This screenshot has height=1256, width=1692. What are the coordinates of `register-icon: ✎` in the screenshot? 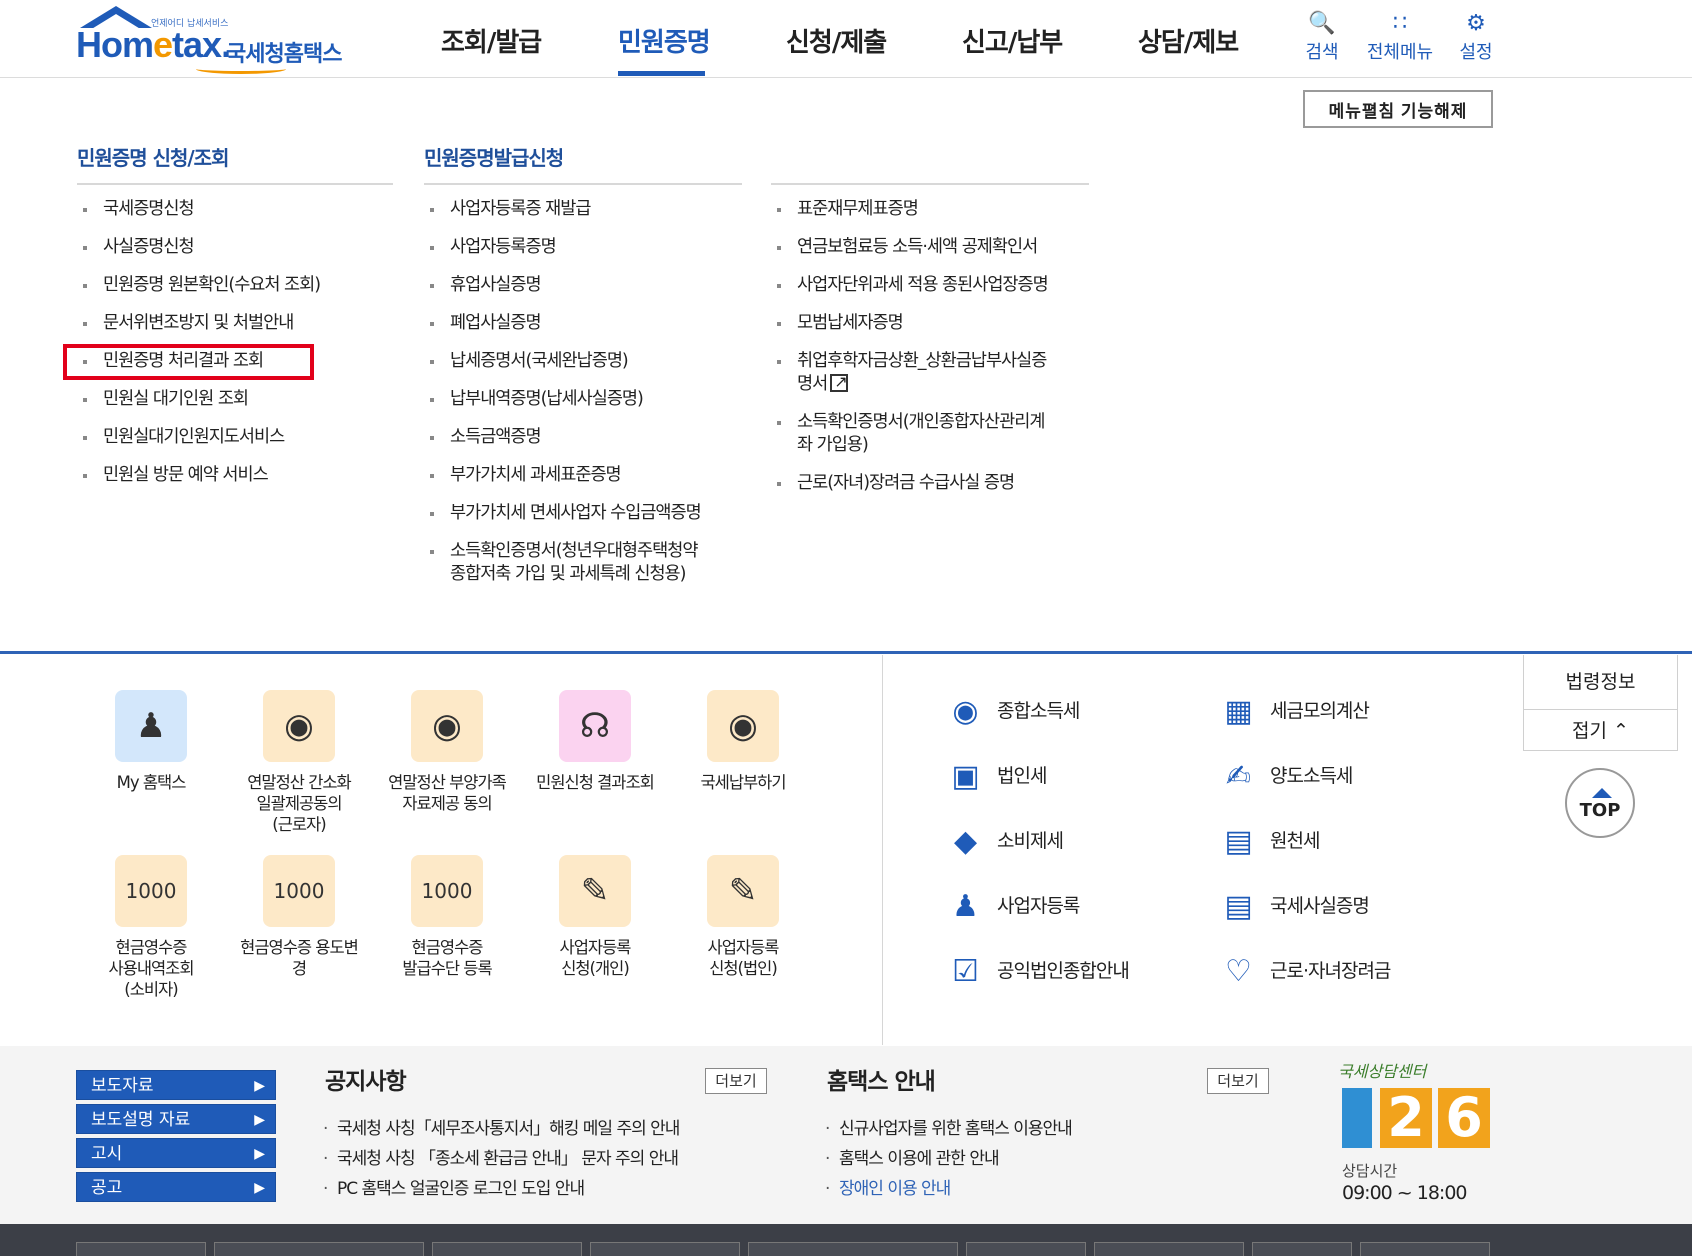 It's located at (595, 891).